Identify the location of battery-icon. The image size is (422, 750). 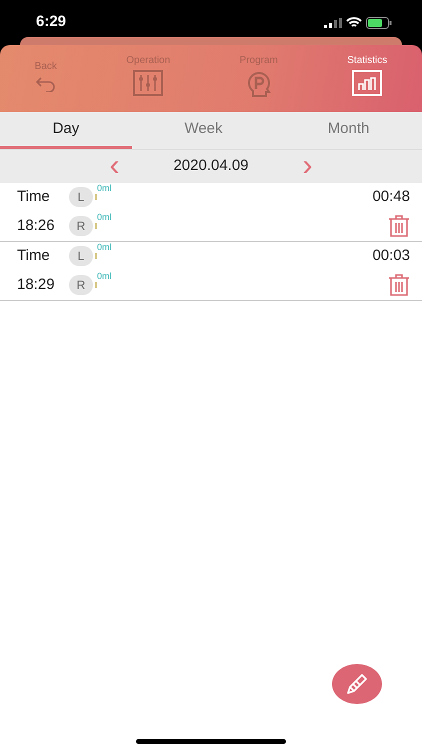
(379, 22).